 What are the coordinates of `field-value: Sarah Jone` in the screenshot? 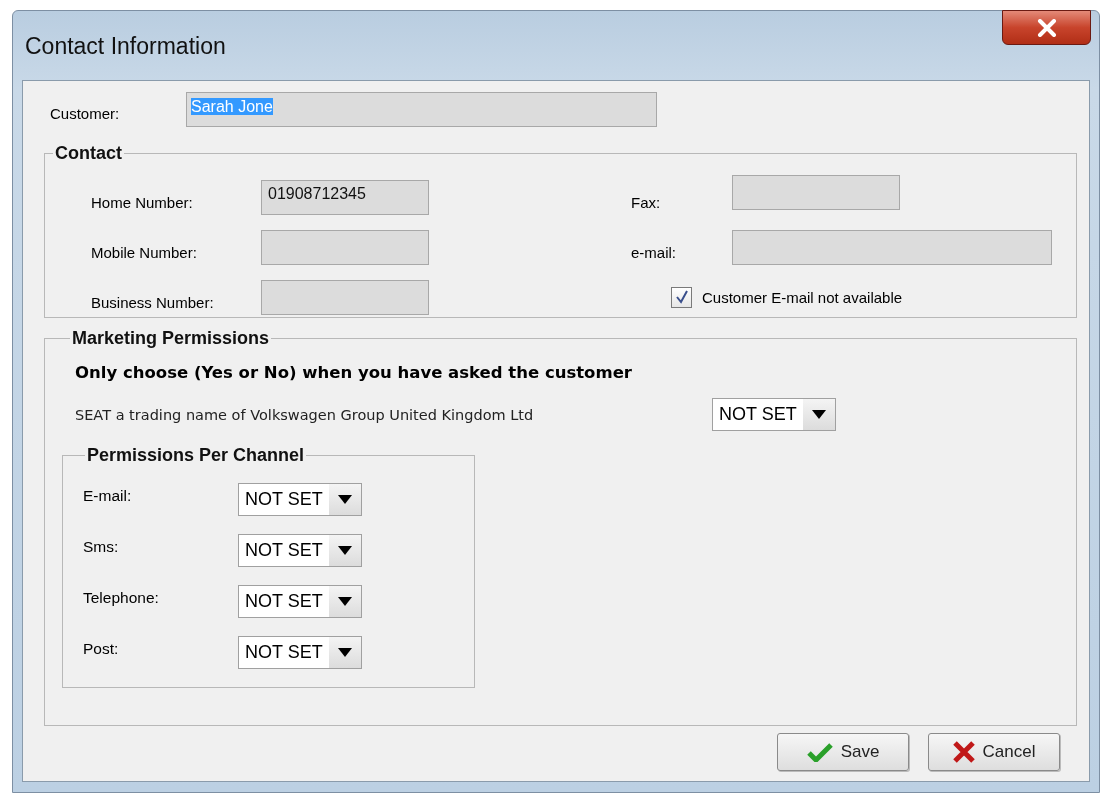 It's located at (232, 106).